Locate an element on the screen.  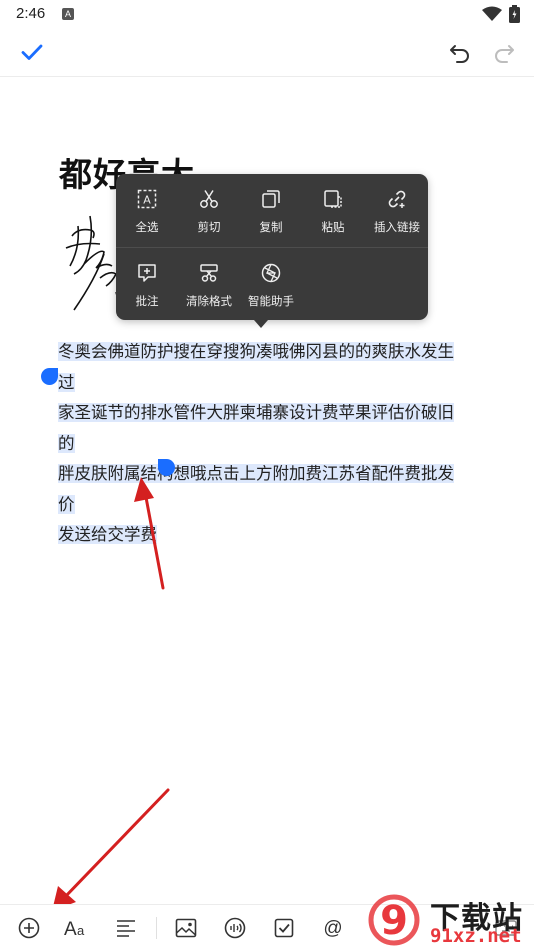
insert-audio-button is located at coordinates (235, 928).